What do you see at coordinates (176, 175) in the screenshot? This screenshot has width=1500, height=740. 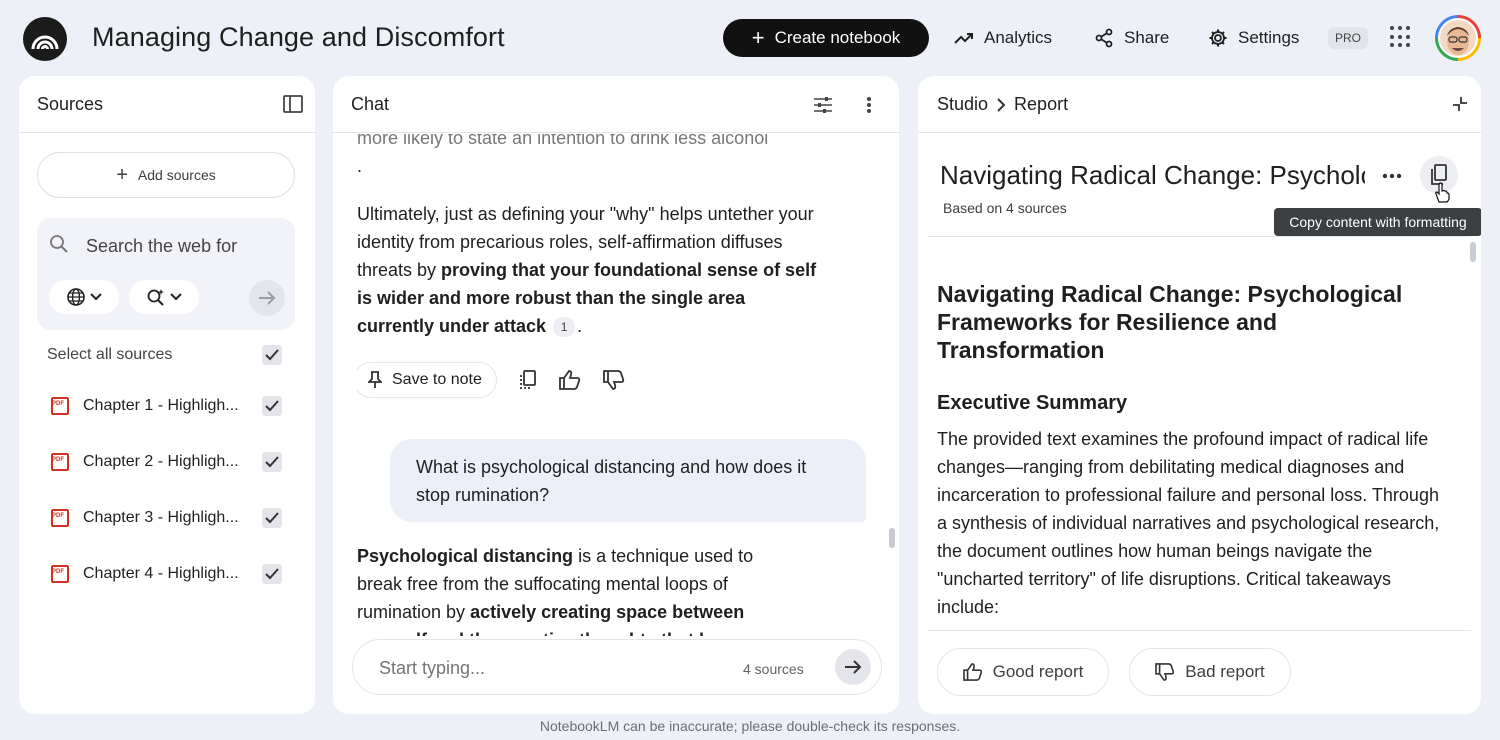 I see `add-sources-label: Add sources` at bounding box center [176, 175].